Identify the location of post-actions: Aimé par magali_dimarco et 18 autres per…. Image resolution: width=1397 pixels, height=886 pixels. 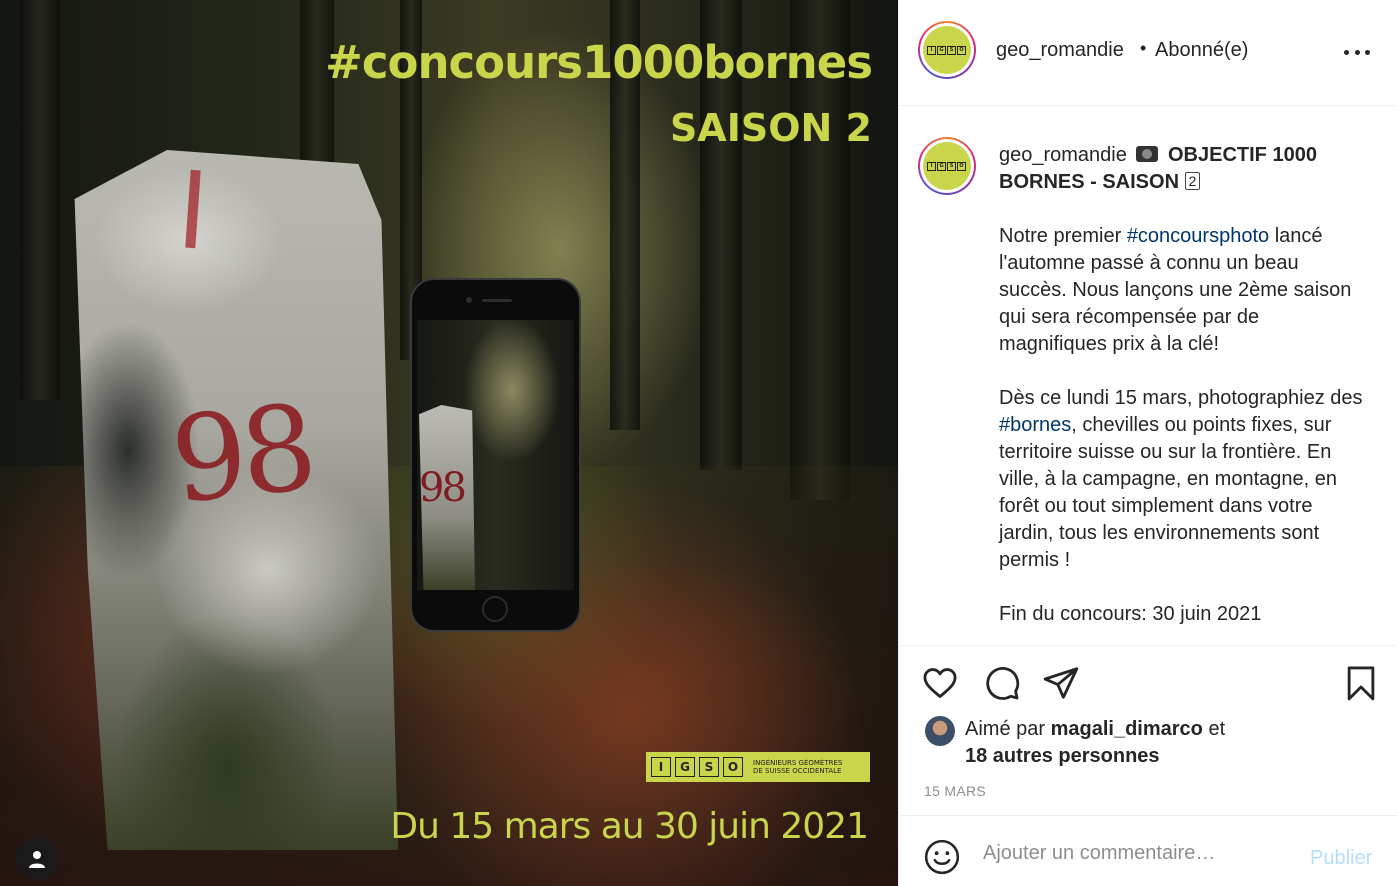
(1148, 730).